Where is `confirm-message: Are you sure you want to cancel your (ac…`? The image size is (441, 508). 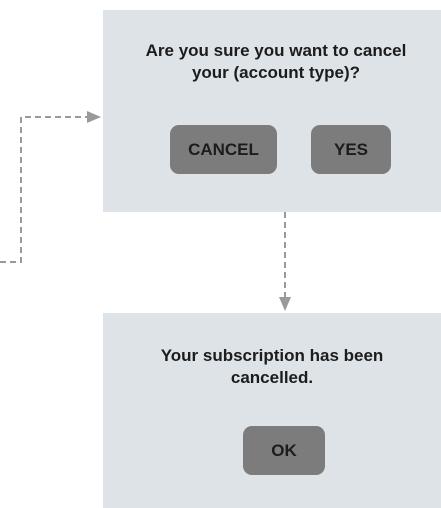 confirm-message: Are you sure you want to cancel your (ac… is located at coordinates (273, 62).